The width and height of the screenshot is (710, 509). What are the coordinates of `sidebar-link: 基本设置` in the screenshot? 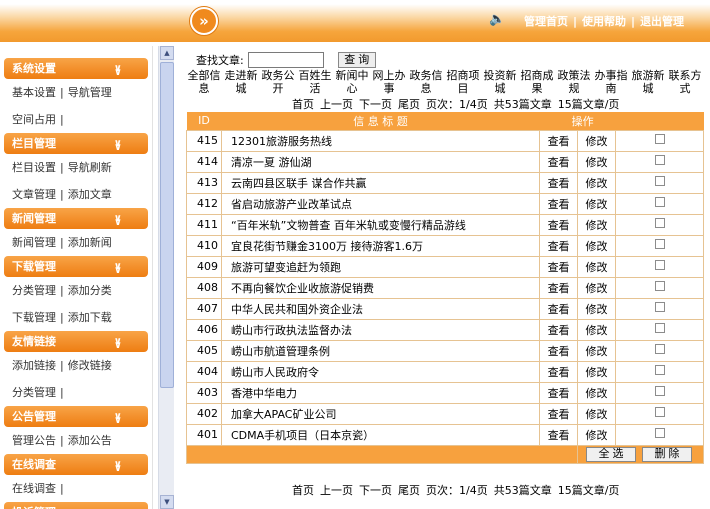 It's located at (34, 92).